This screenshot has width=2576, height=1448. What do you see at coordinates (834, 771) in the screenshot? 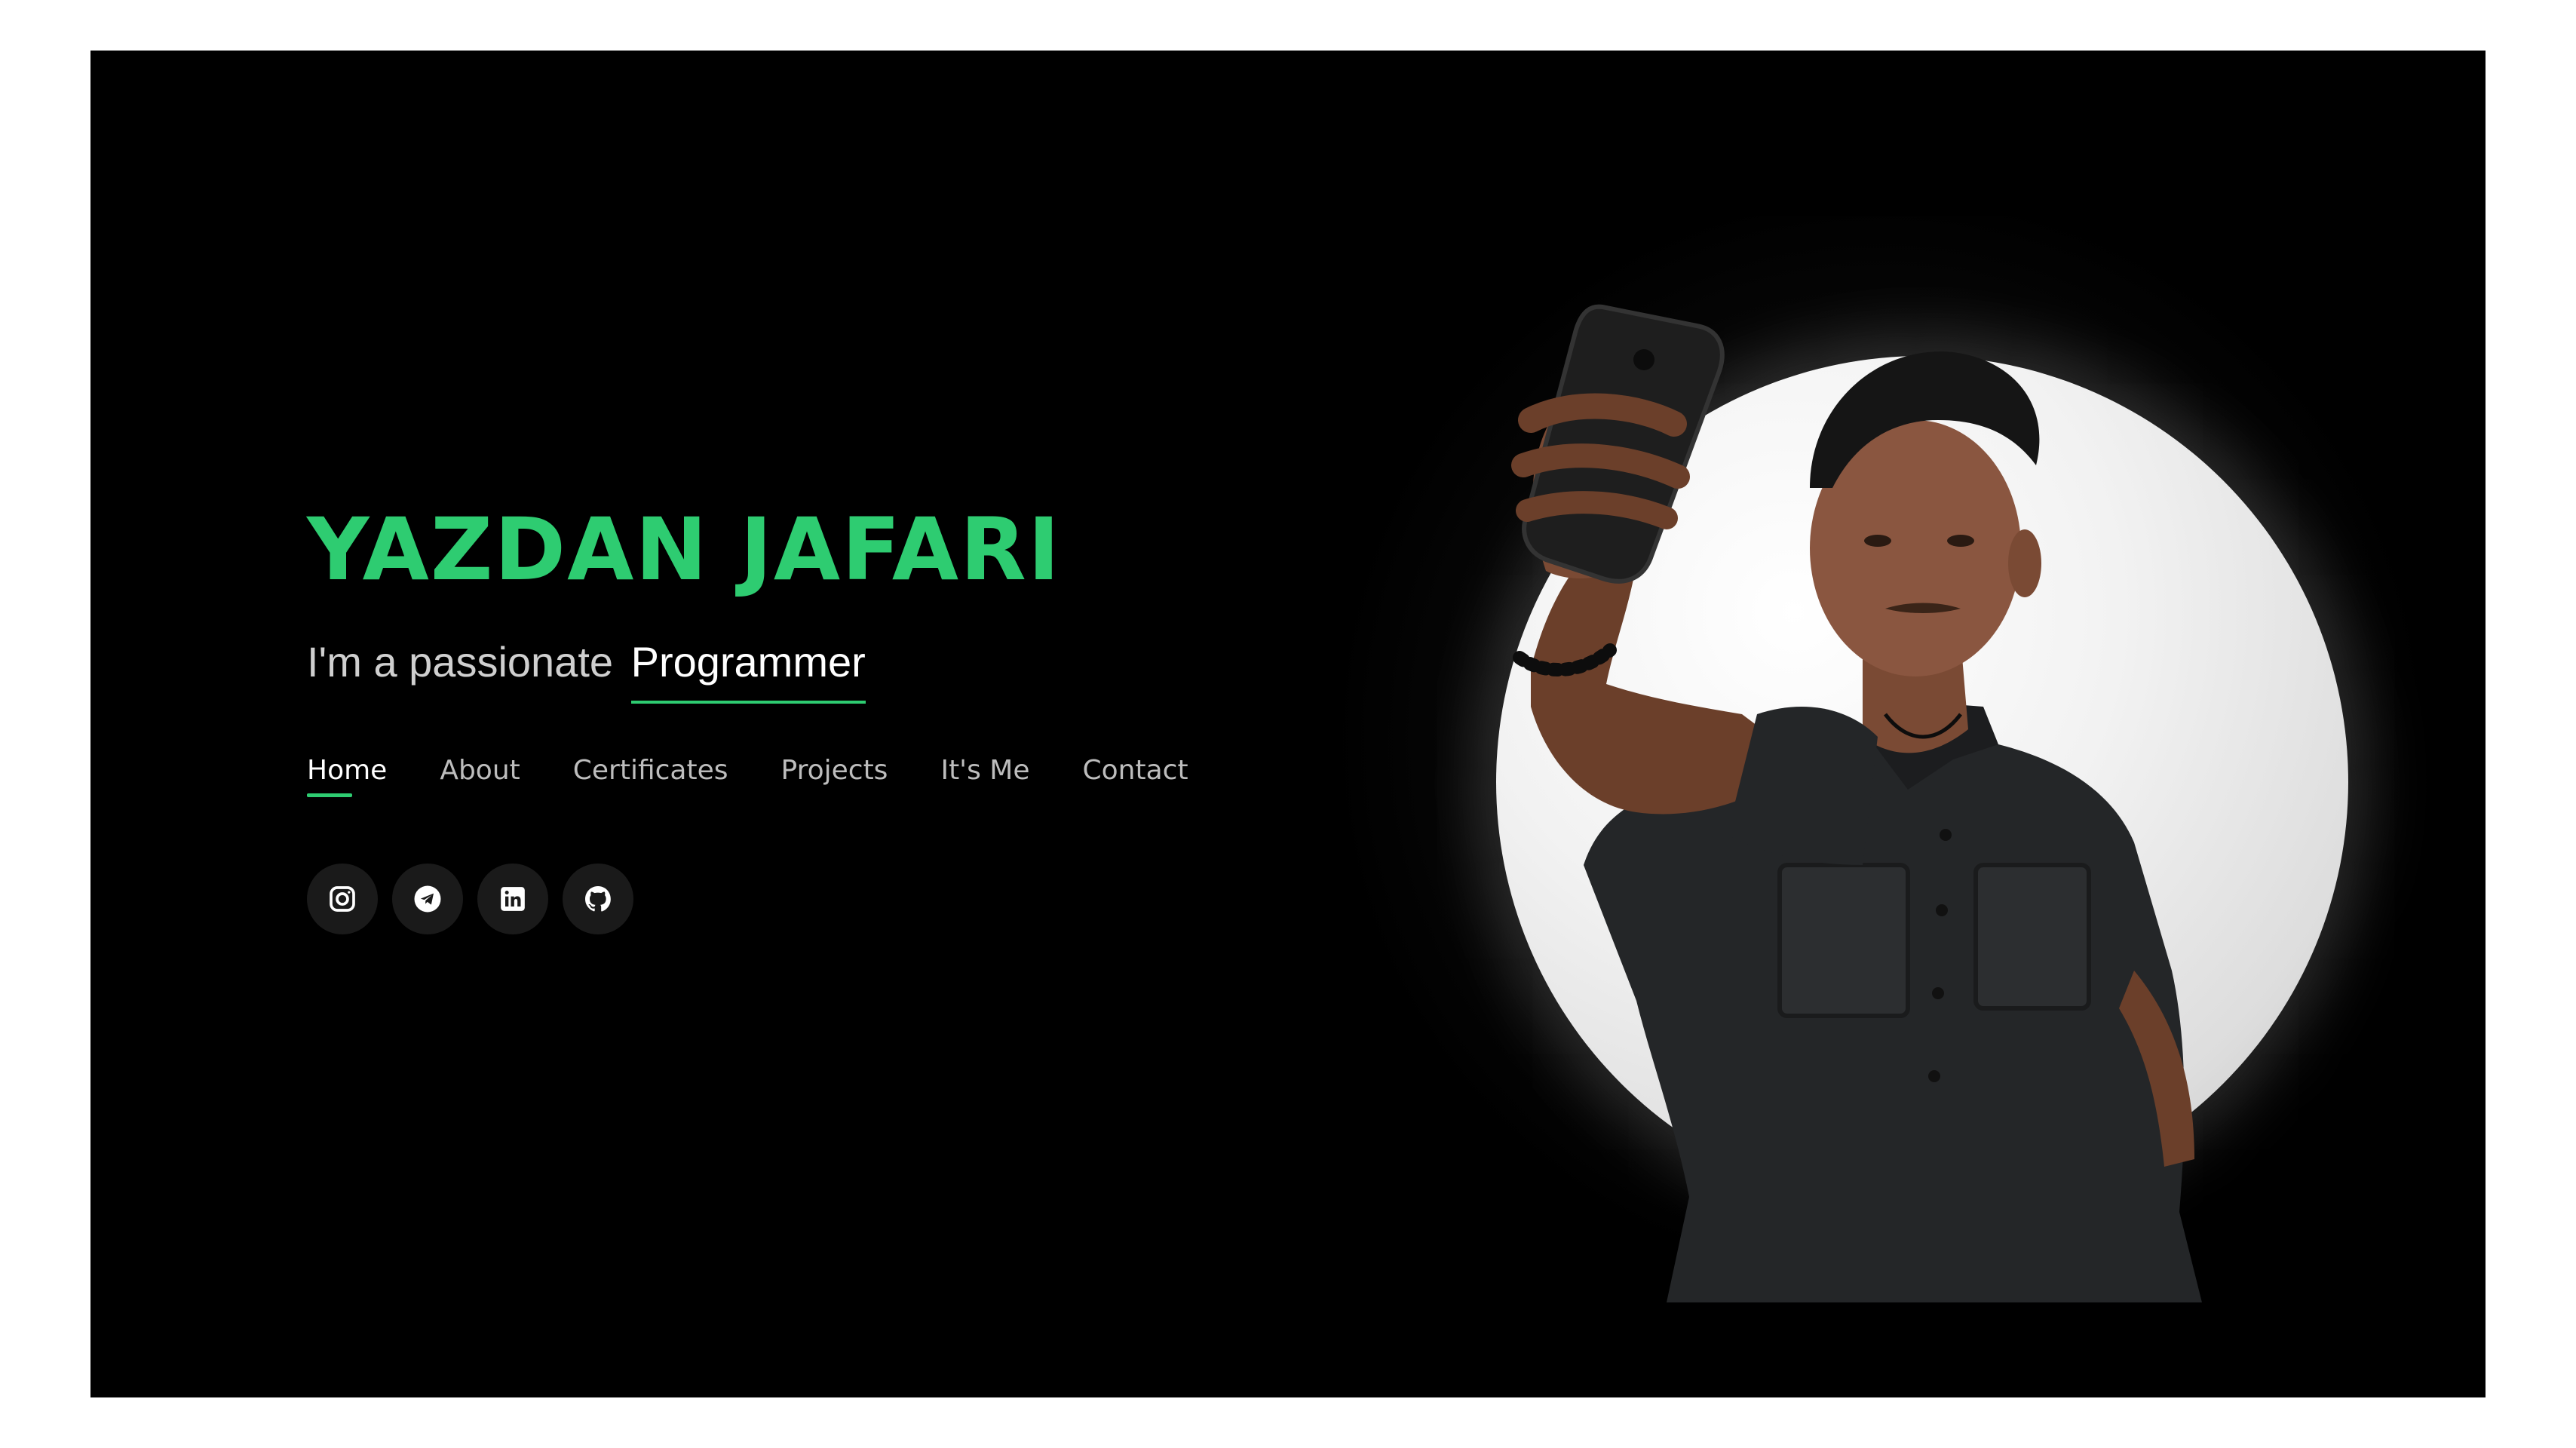
I see `nav-item-projects: Projects` at bounding box center [834, 771].